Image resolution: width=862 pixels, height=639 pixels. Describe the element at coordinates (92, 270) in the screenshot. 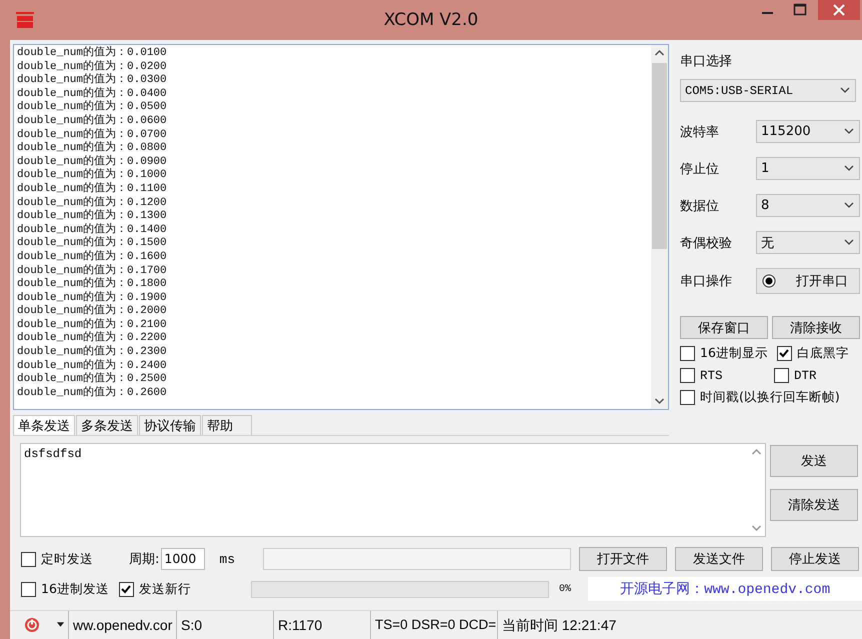

I see `log-line: double_num的值为：0.1700` at that location.